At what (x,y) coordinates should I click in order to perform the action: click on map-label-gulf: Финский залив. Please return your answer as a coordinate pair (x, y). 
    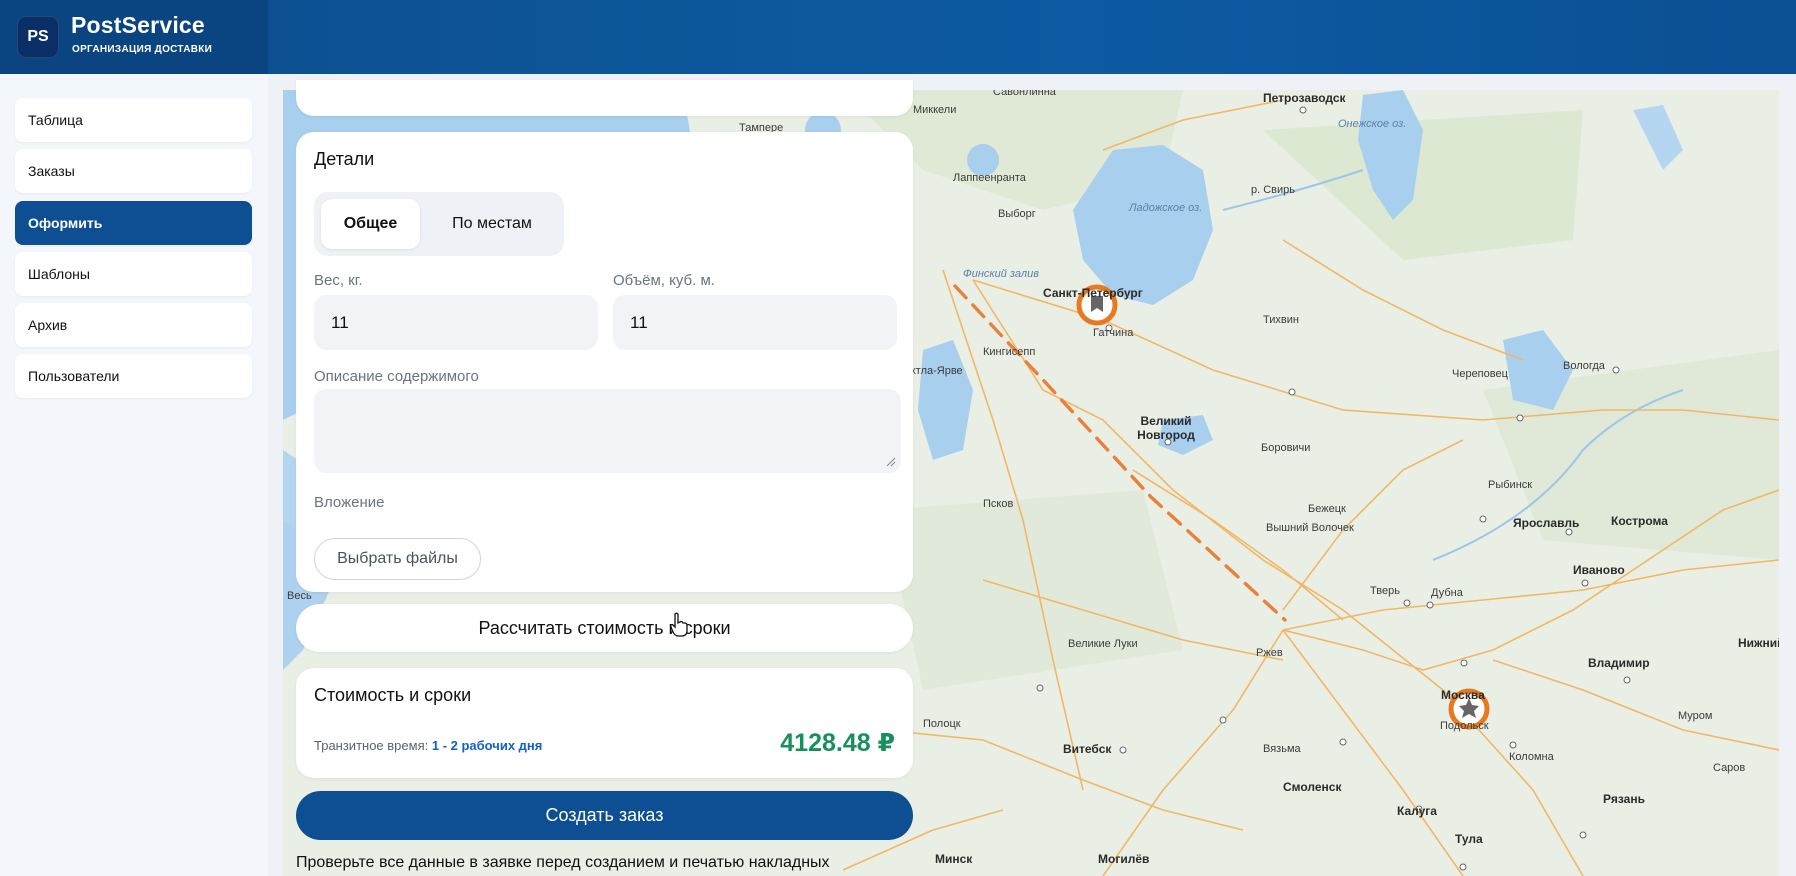
    Looking at the image, I should click on (1001, 274).